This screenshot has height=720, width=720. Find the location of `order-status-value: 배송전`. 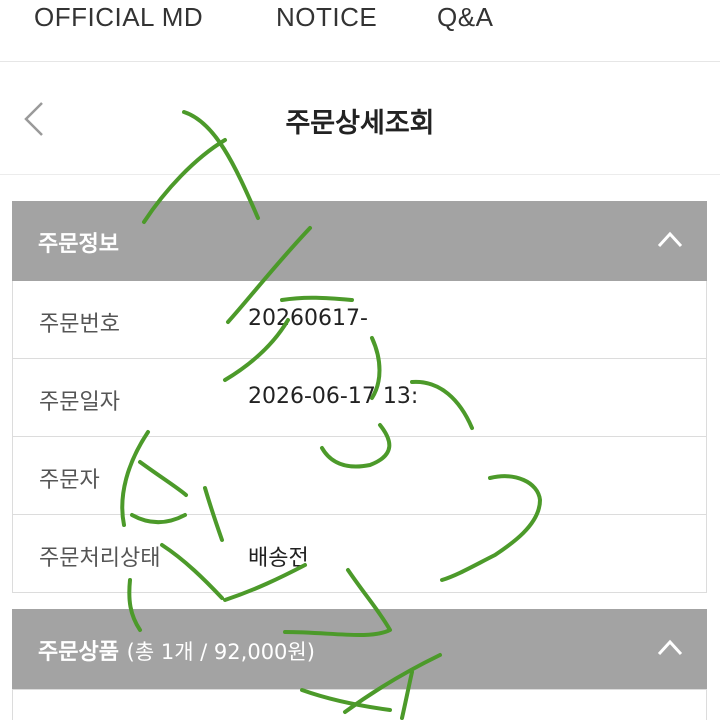

order-status-value: 배송전 is located at coordinates (278, 558).